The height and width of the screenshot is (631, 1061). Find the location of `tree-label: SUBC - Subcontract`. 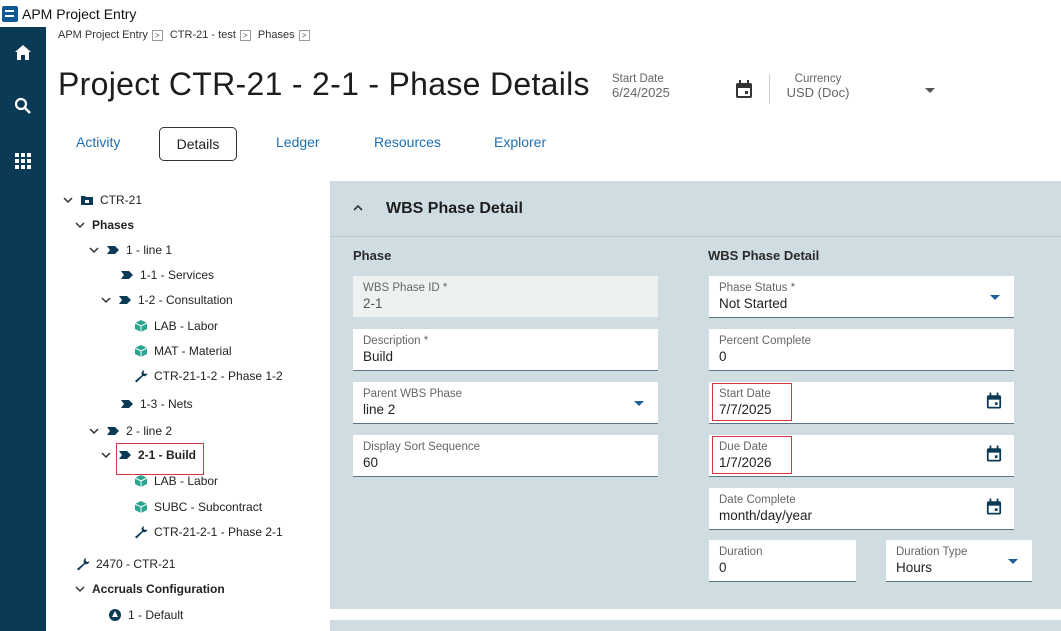

tree-label: SUBC - Subcontract is located at coordinates (208, 507).